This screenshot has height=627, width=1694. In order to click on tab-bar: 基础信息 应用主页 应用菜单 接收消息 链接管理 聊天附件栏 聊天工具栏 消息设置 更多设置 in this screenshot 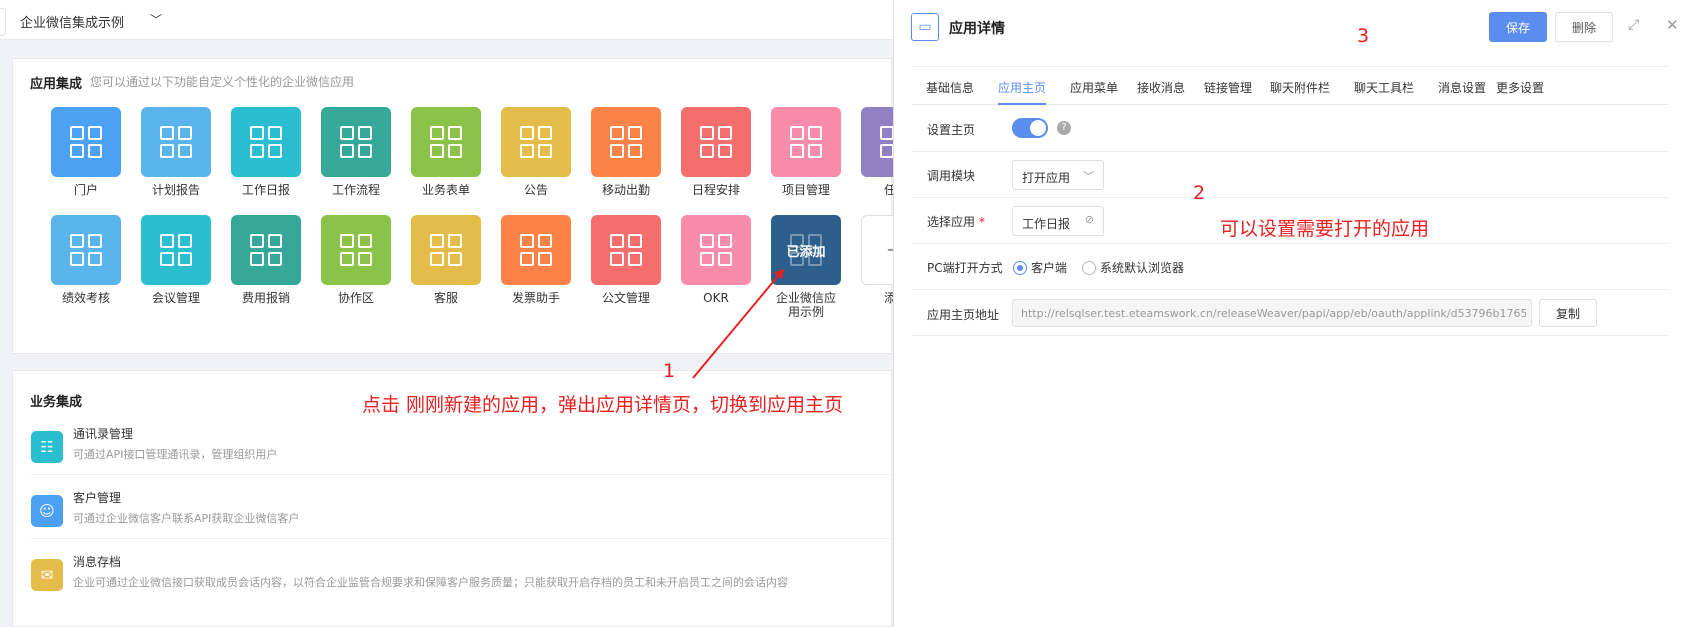, I will do `click(1290, 85)`.